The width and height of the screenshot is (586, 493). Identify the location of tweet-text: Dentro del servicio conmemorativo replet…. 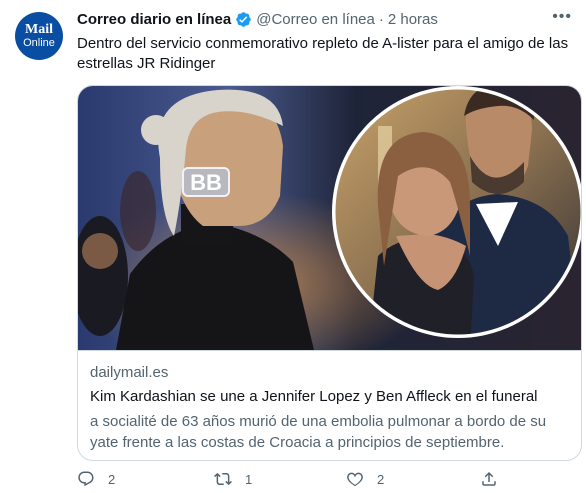
(323, 53).